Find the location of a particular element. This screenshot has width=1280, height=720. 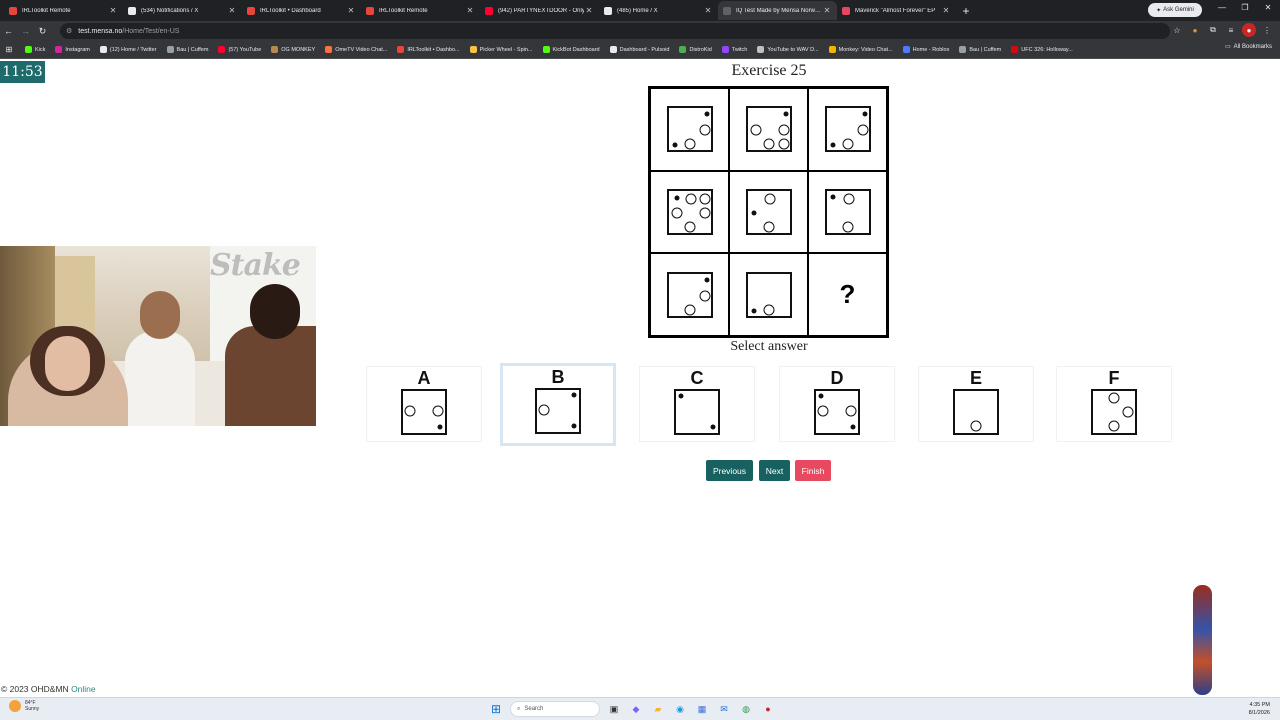

bookmark-item: OG MONKEY is located at coordinates (293, 50).